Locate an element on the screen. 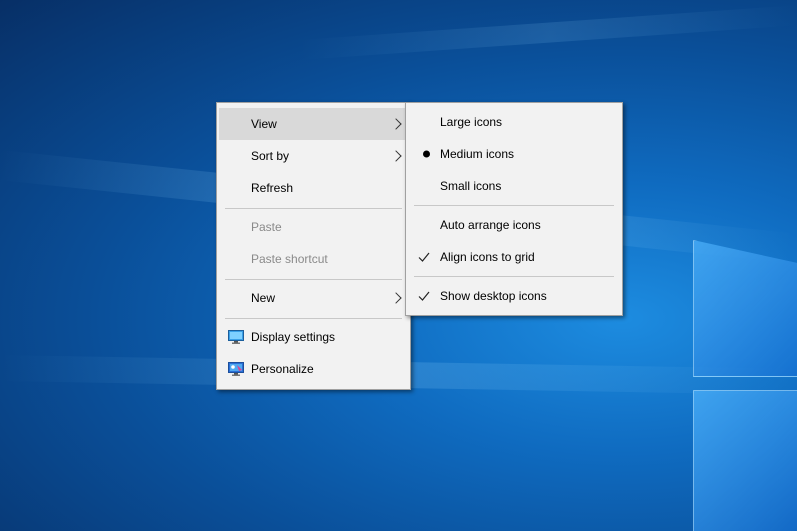 The image size is (797, 531). menu-item-personalize: Personalize is located at coordinates (313, 369).